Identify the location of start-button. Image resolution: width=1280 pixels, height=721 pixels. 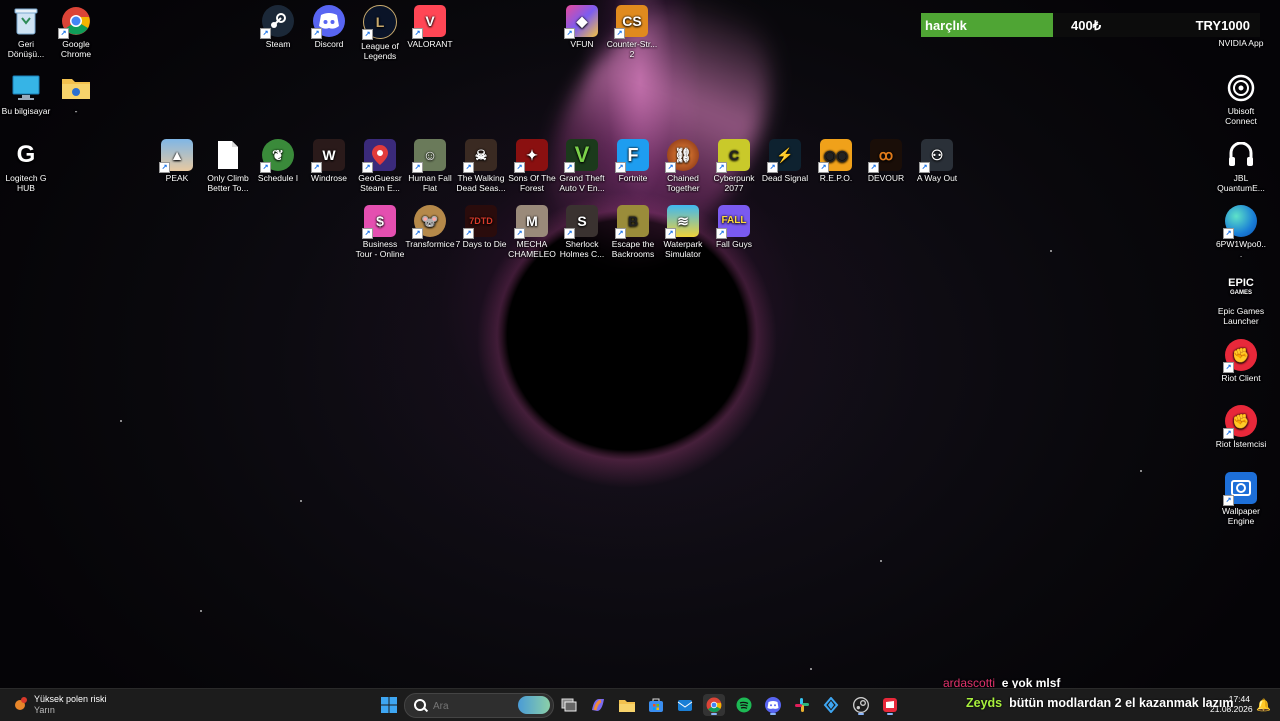
(389, 705).